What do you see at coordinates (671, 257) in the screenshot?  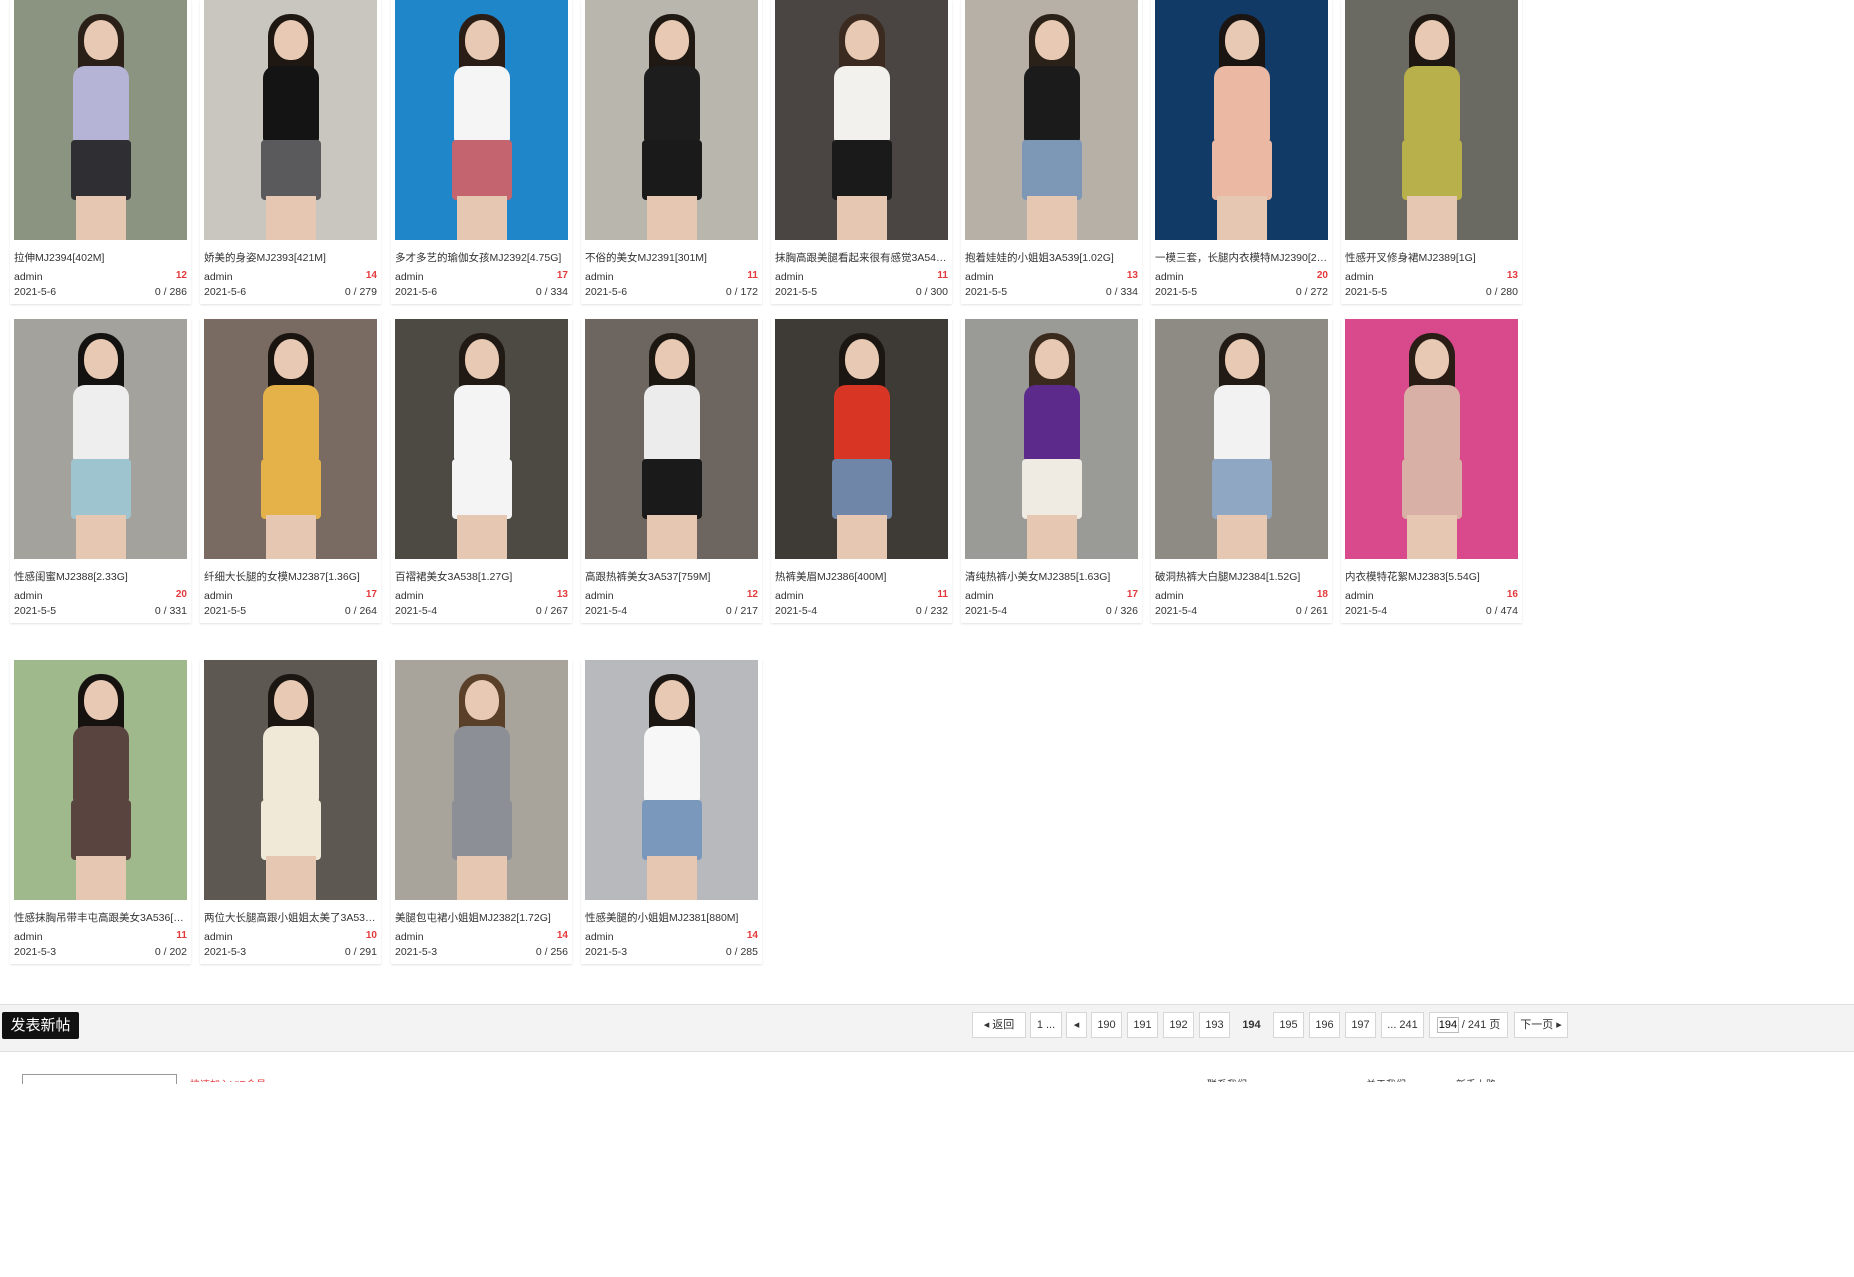 I see `thread-title: 不俗的美女MJ2391[301M]` at bounding box center [671, 257].